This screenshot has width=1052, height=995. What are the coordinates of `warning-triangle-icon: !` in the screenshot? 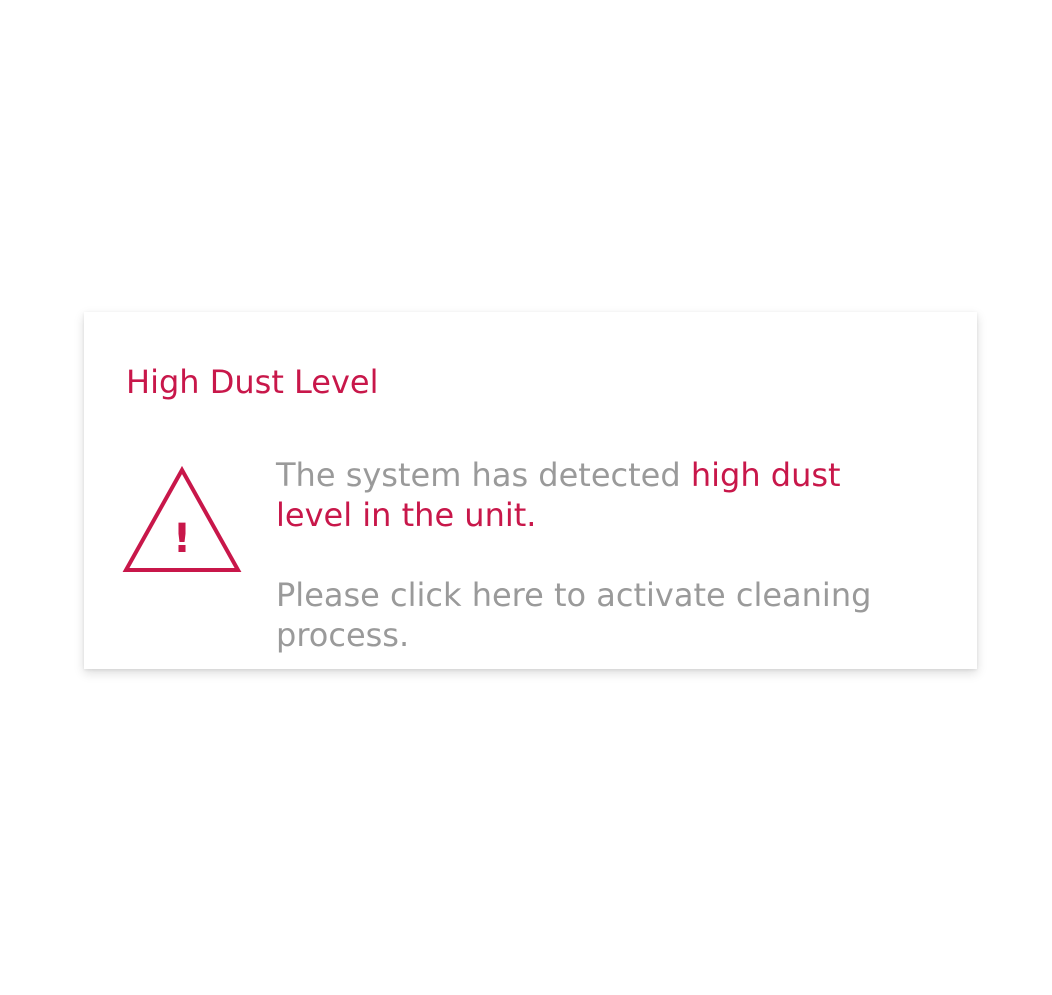 It's located at (182, 518).